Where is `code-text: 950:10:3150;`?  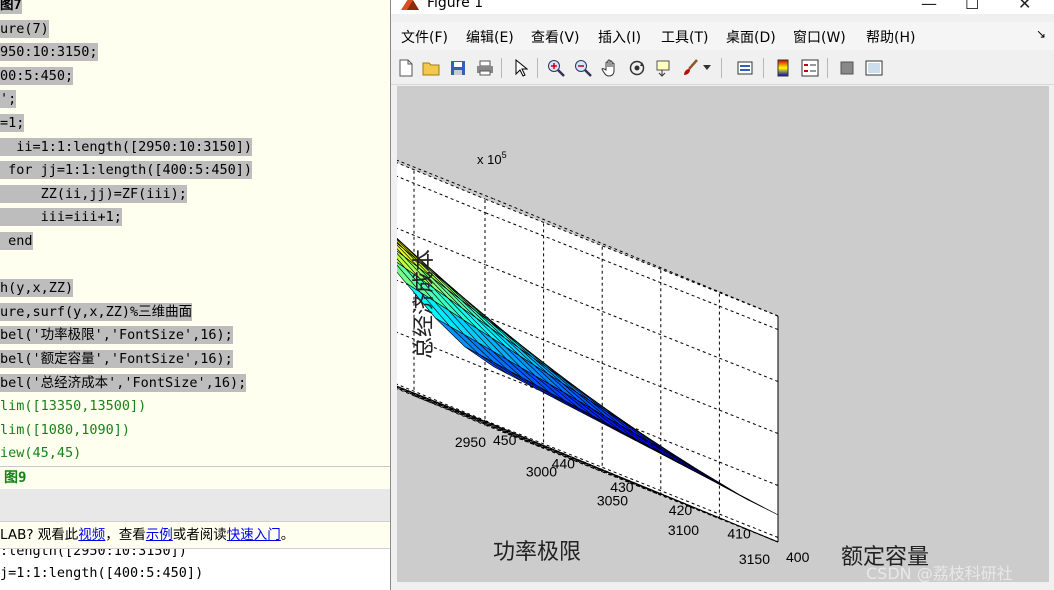
code-text: 950:10:3150; is located at coordinates (49, 52).